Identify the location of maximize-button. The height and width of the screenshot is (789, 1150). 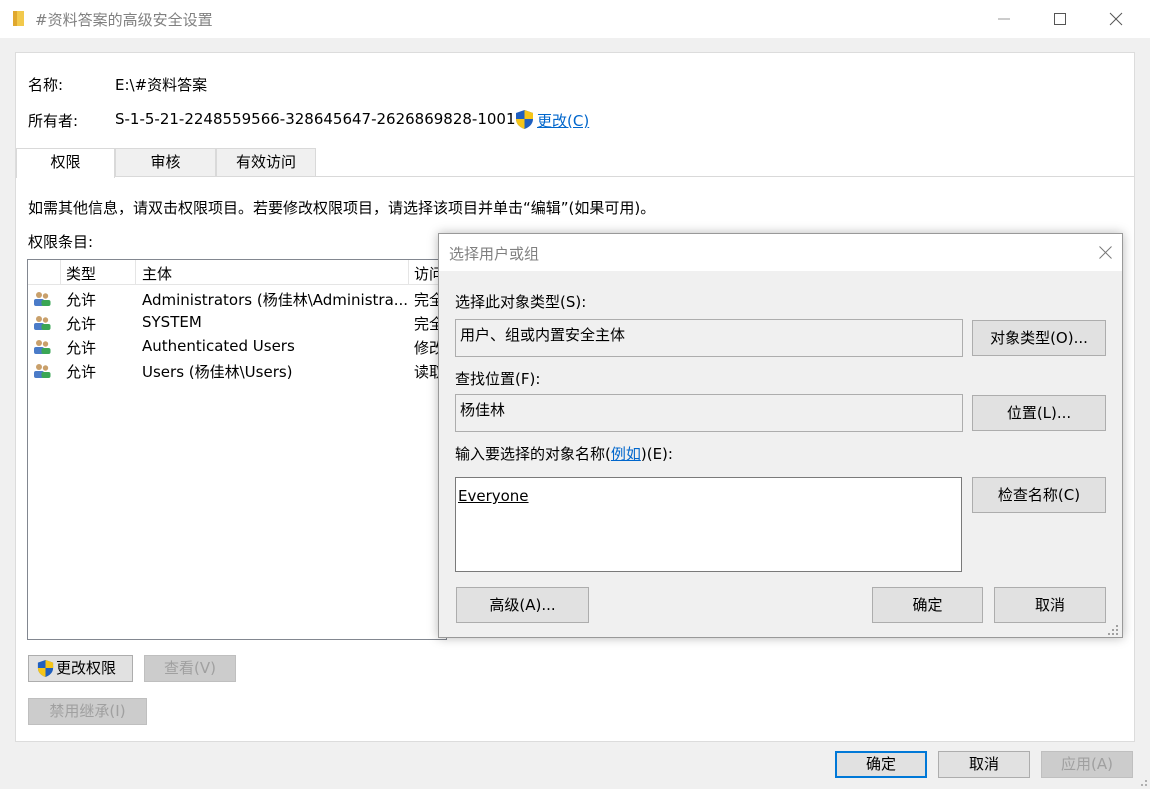
(1060, 19).